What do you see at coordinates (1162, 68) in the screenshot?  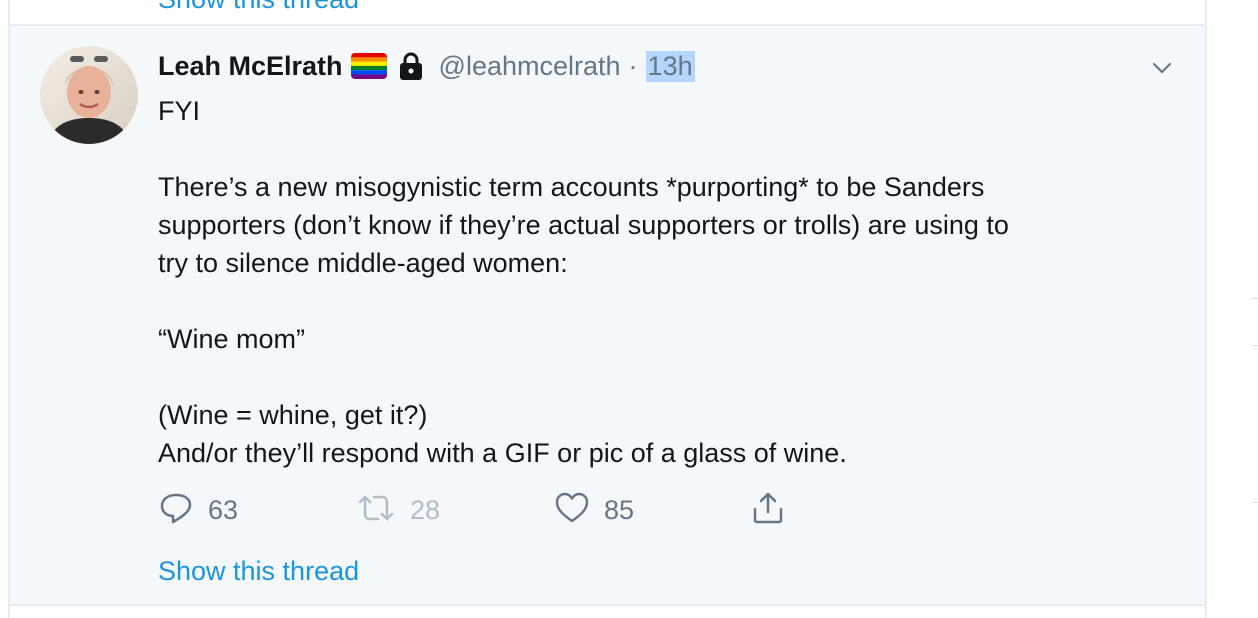 I see `chevron-down-icon` at bounding box center [1162, 68].